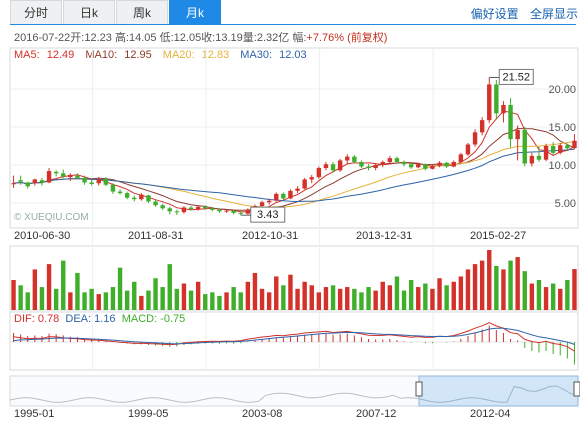 The width and height of the screenshot is (580, 422). I want to click on date-tick-label: 2015-02-27, so click(498, 236).